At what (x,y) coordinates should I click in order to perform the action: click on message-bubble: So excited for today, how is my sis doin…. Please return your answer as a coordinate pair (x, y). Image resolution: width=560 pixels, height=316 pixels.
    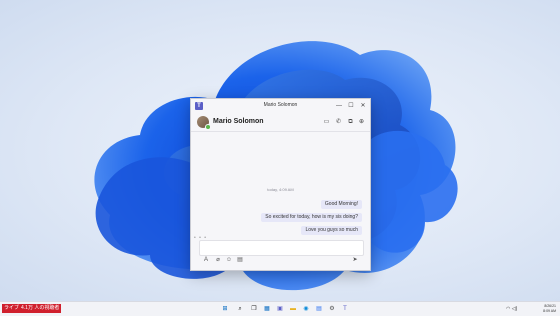
    Looking at the image, I should click on (311, 217).